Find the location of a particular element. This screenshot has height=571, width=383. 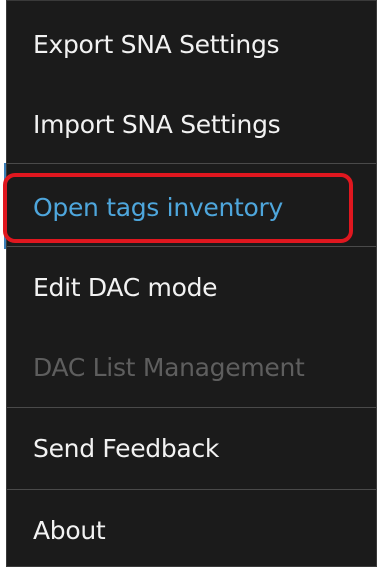

menu-item-about: About is located at coordinates (191, 530).